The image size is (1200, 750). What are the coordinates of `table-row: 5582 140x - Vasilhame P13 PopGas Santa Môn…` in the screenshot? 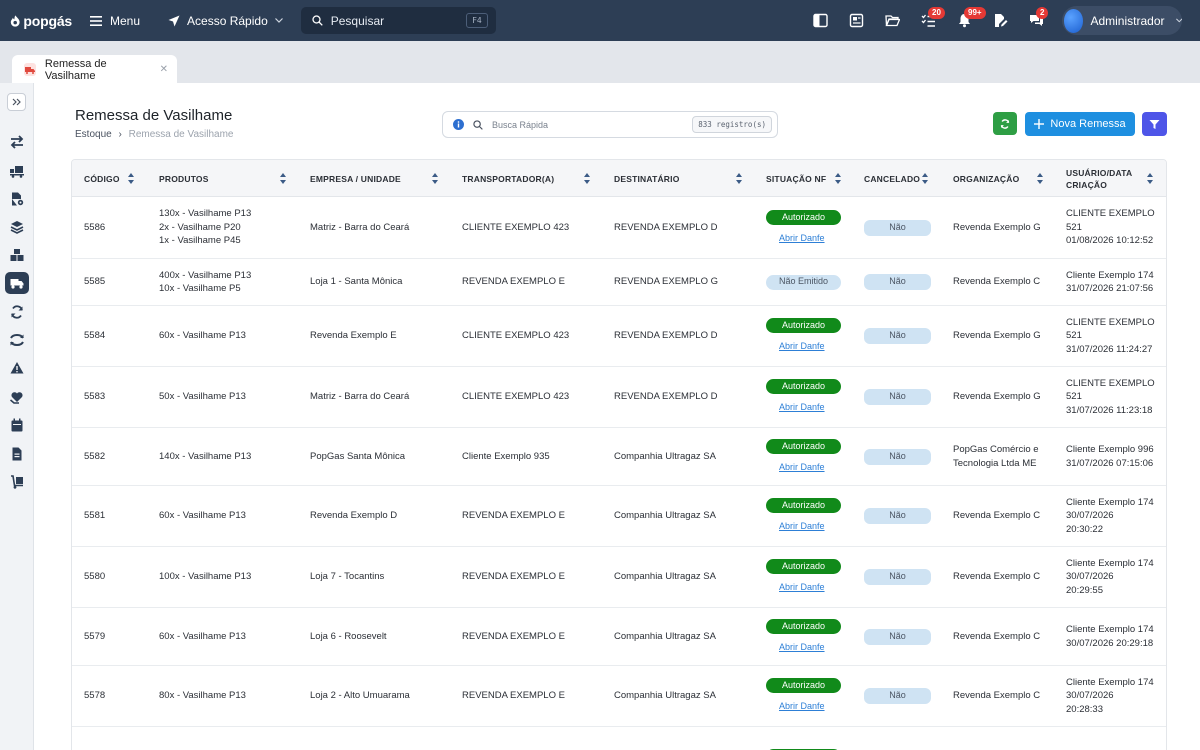 It's located at (619, 457).